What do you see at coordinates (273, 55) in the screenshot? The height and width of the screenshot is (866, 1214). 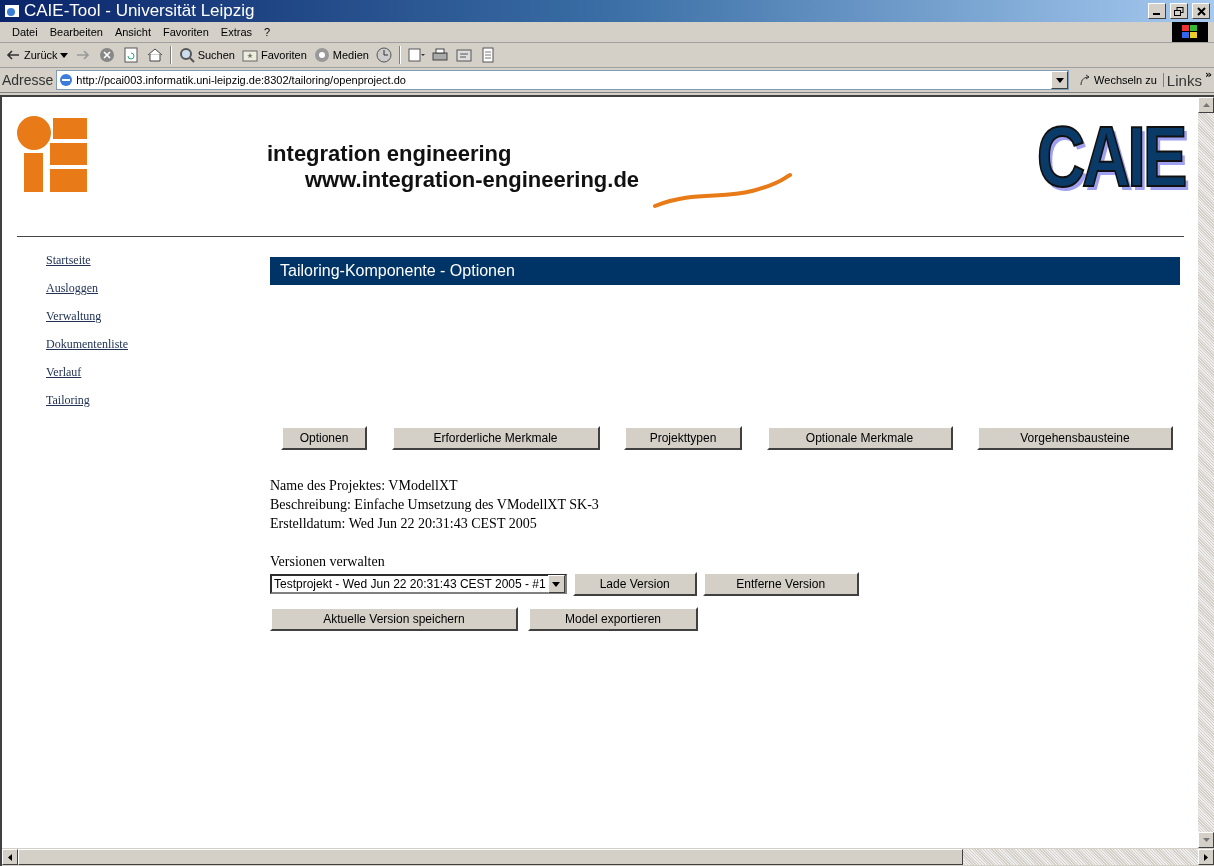 I see `toolbar-button: Favoriten` at bounding box center [273, 55].